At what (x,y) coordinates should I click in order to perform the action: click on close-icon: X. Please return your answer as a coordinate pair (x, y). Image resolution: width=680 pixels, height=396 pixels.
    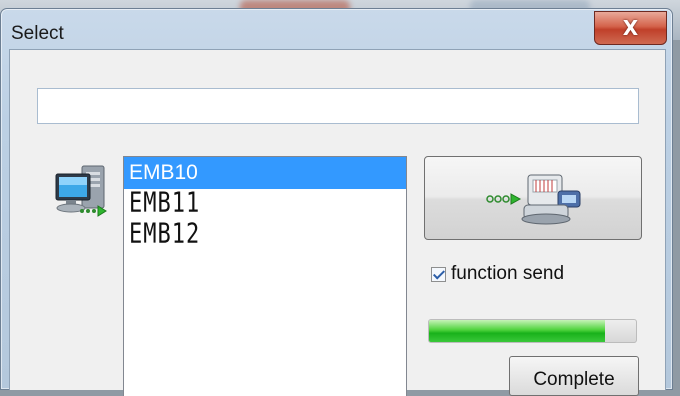
    Looking at the image, I should click on (630, 28).